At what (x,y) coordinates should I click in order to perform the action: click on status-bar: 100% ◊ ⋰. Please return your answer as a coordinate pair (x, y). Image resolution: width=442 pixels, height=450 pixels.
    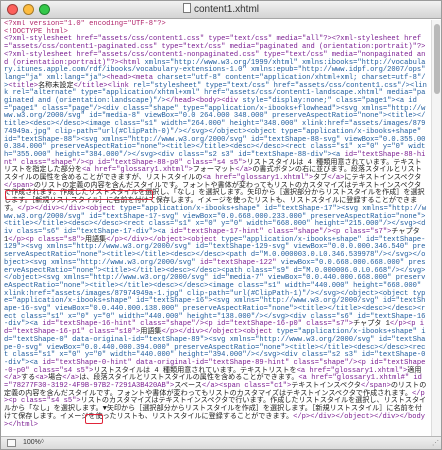
    Looking at the image, I should click on (221, 442).